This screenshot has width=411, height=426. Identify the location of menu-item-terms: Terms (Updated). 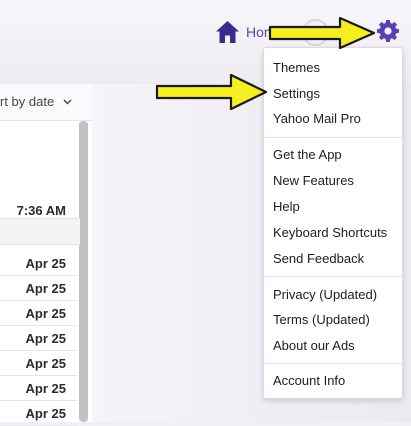
(321, 320).